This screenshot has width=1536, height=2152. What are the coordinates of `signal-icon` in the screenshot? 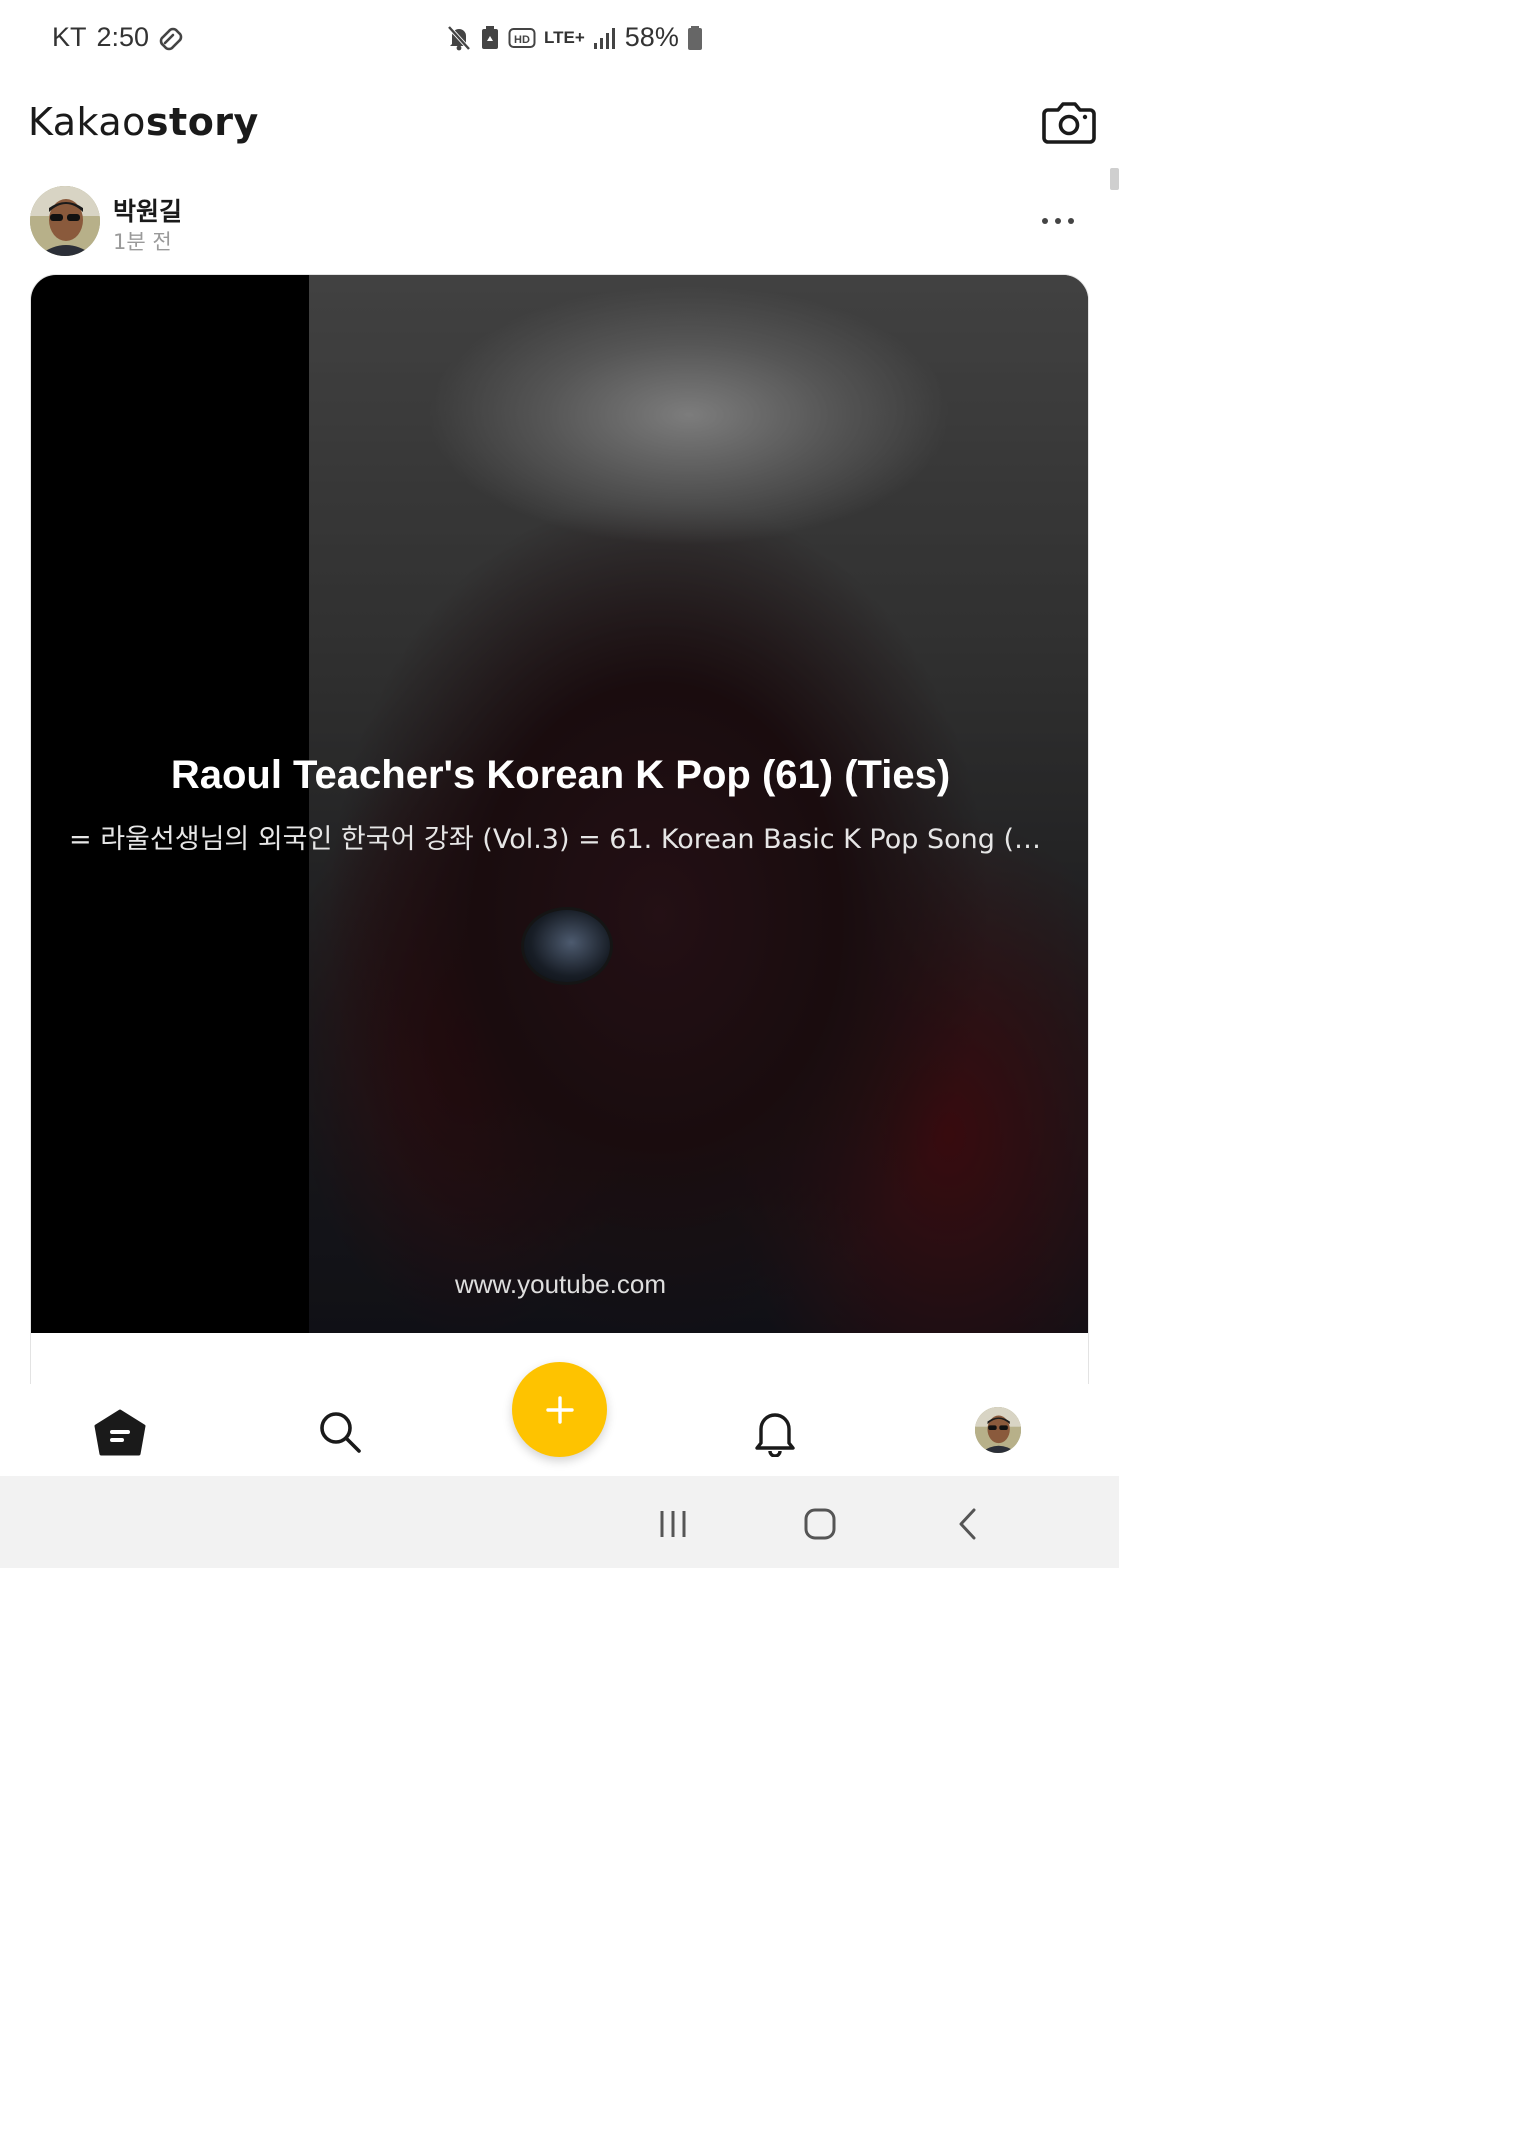 It's located at (604, 38).